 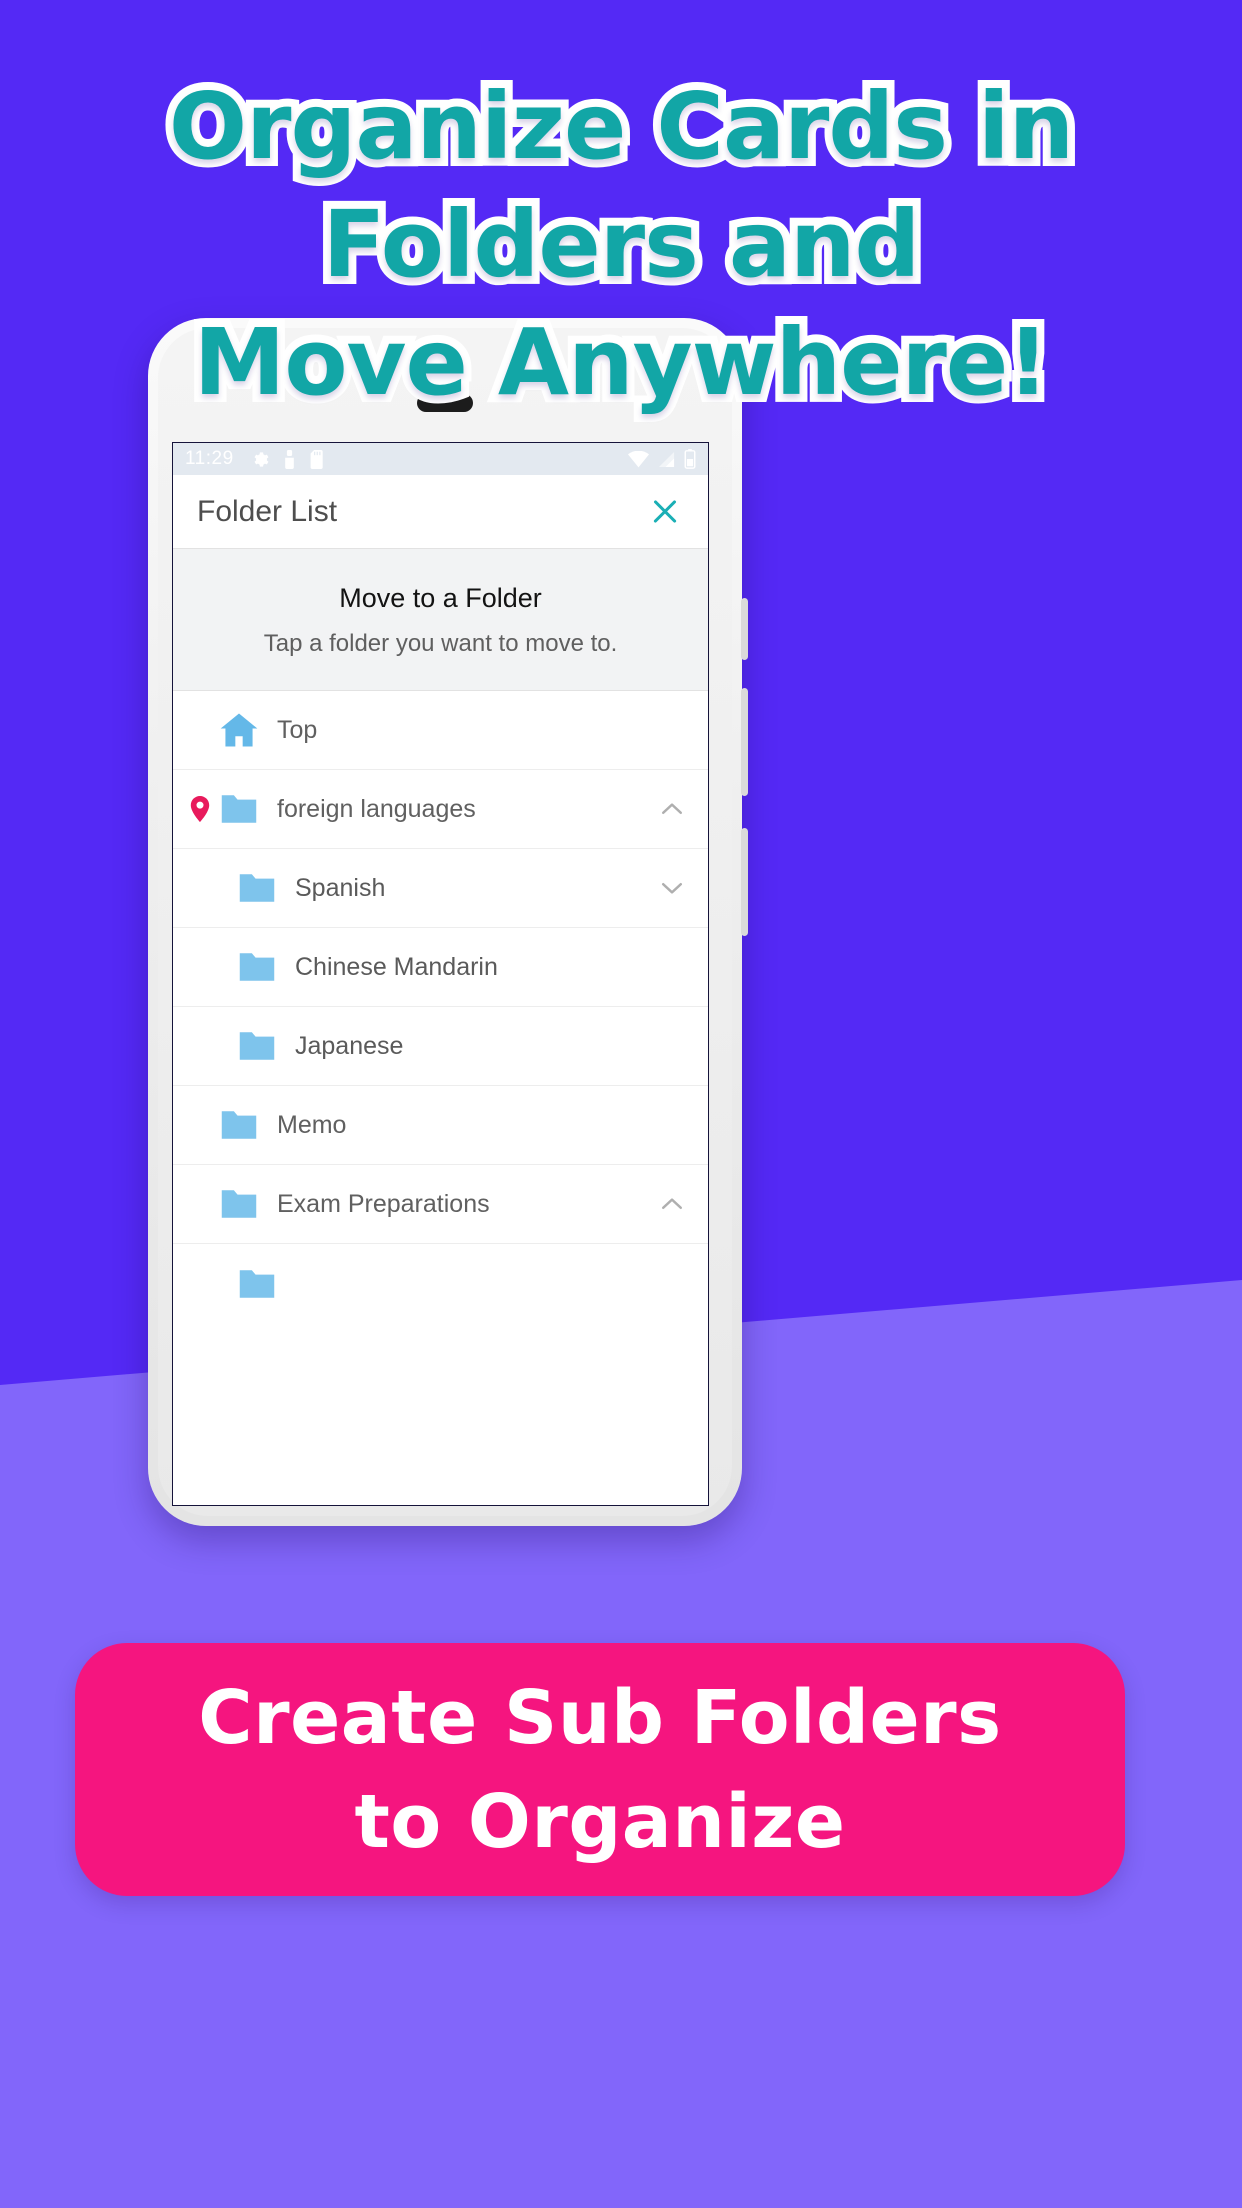 What do you see at coordinates (383, 1203) in the screenshot?
I see `folder-label: Exam Preparations` at bounding box center [383, 1203].